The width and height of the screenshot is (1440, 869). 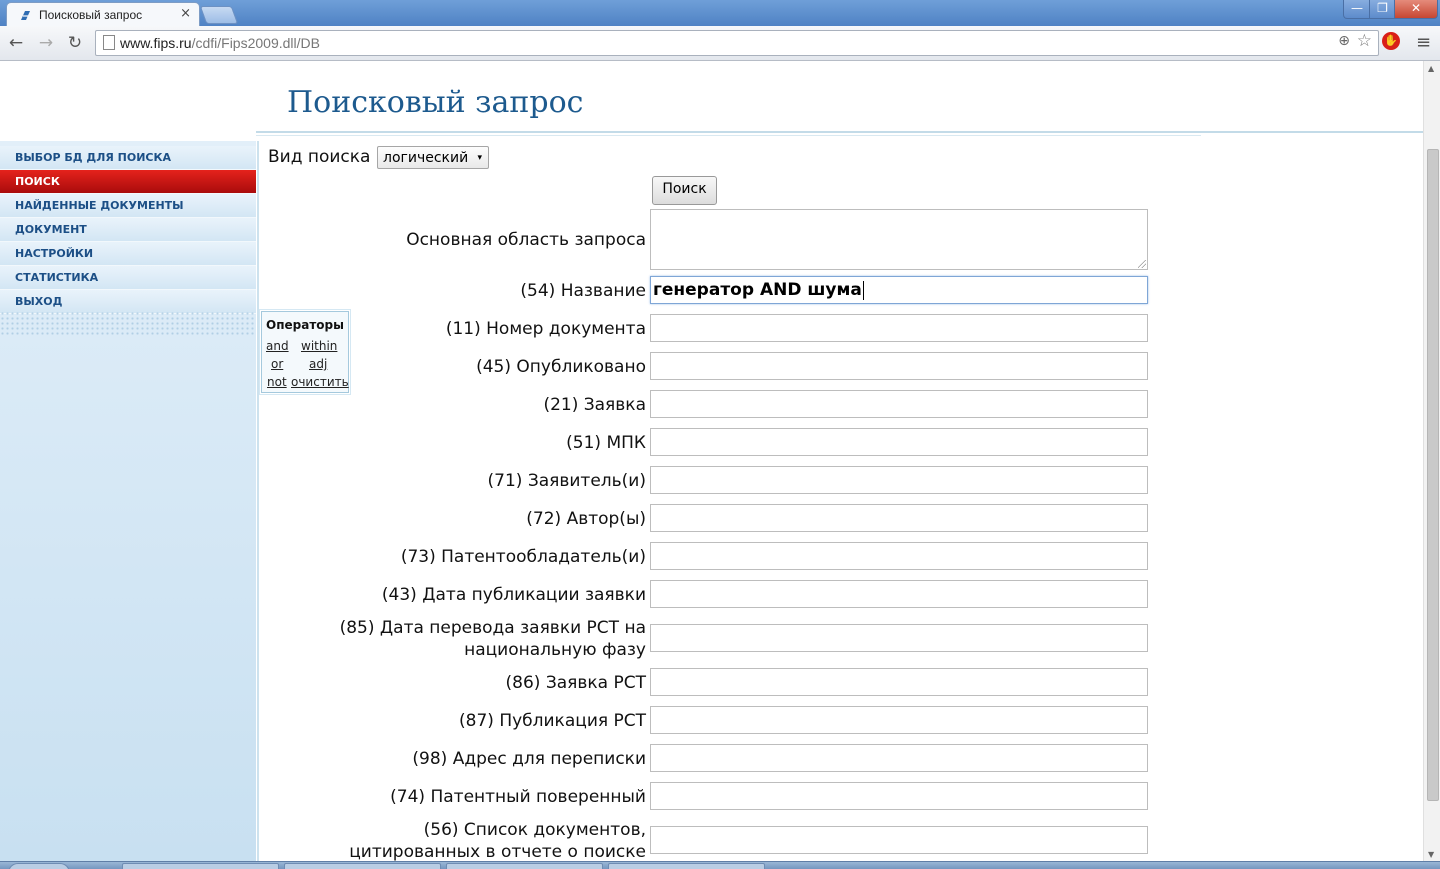 What do you see at coordinates (1382, 9) in the screenshot?
I see `maximize-button: ❐` at bounding box center [1382, 9].